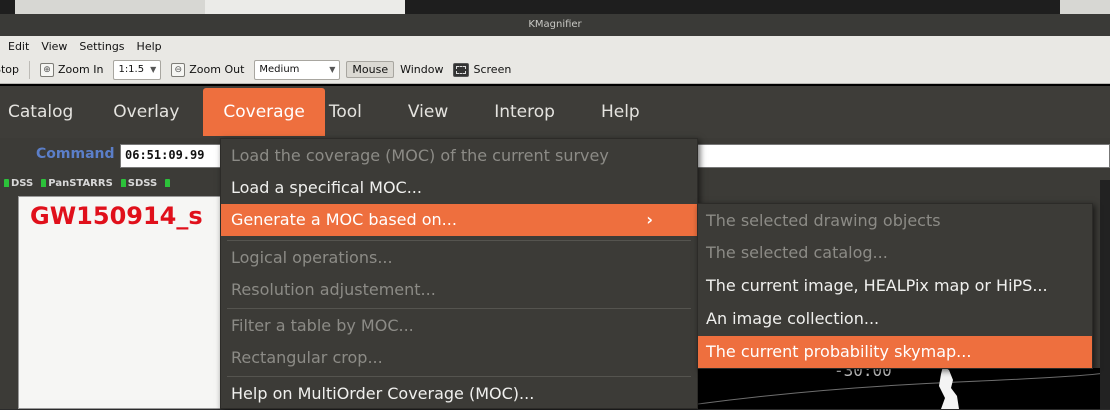 This screenshot has height=410, width=1110. What do you see at coordinates (146, 112) in the screenshot?
I see `menu-overlay: Overlay` at bounding box center [146, 112].